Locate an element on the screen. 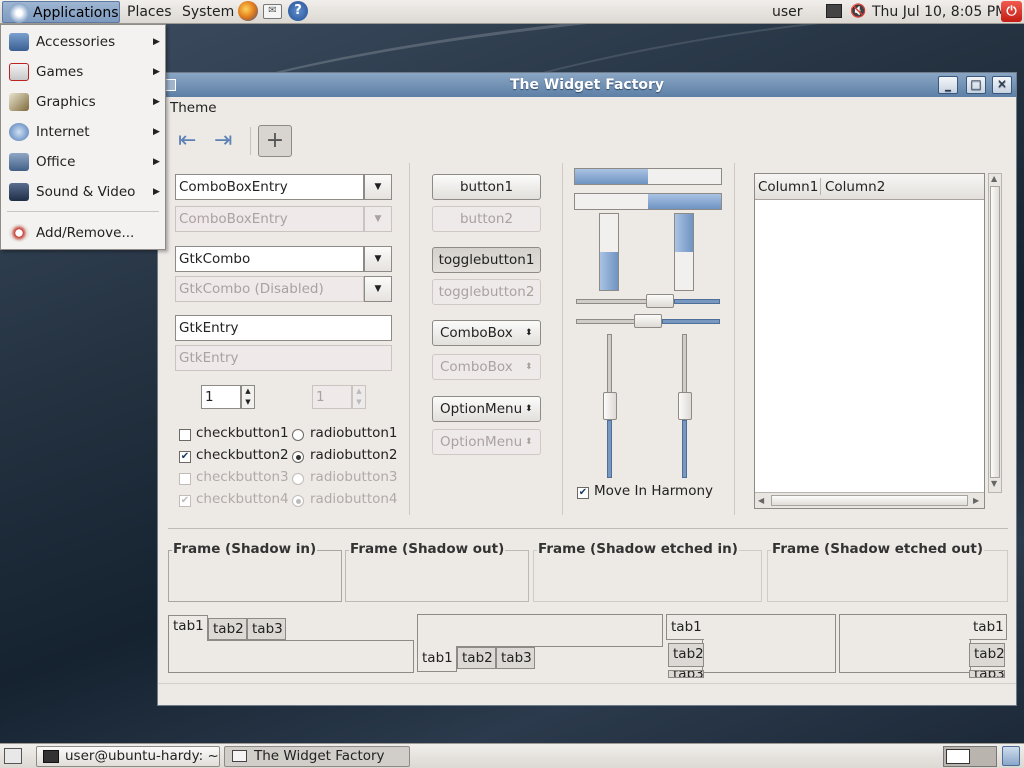 The image size is (1024, 768). close-button: ✕ is located at coordinates (1002, 85).